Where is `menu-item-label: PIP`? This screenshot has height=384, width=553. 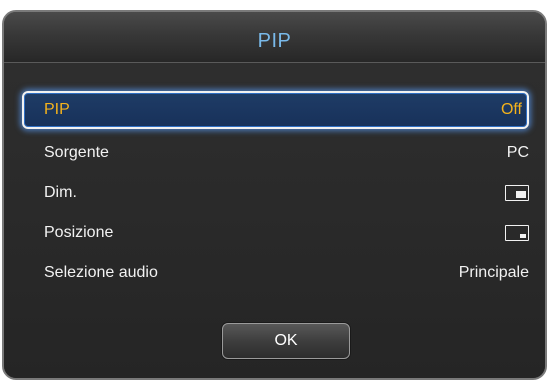 menu-item-label: PIP is located at coordinates (57, 109).